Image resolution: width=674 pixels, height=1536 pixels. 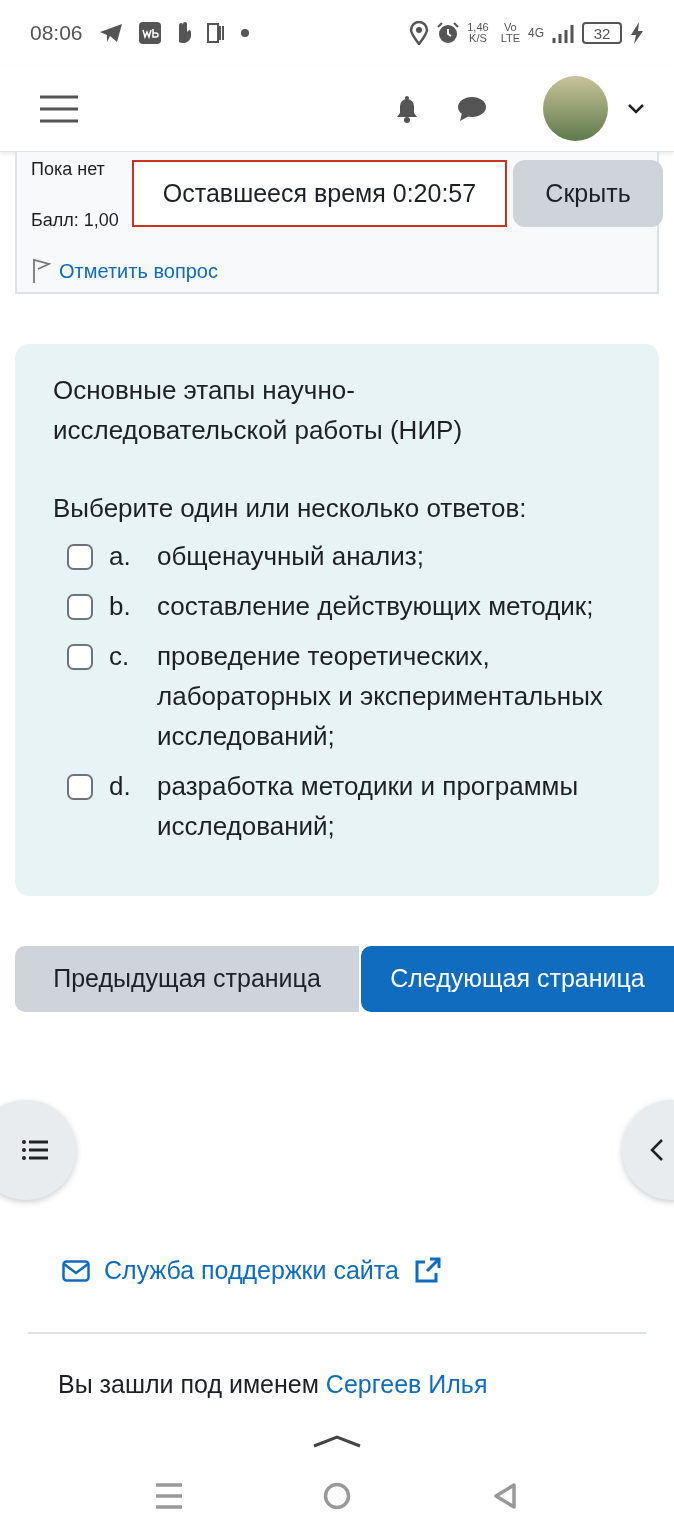 I want to click on login-info-text: Вы зашли под именем Сергеев Илья, so click(x=273, y=1384).